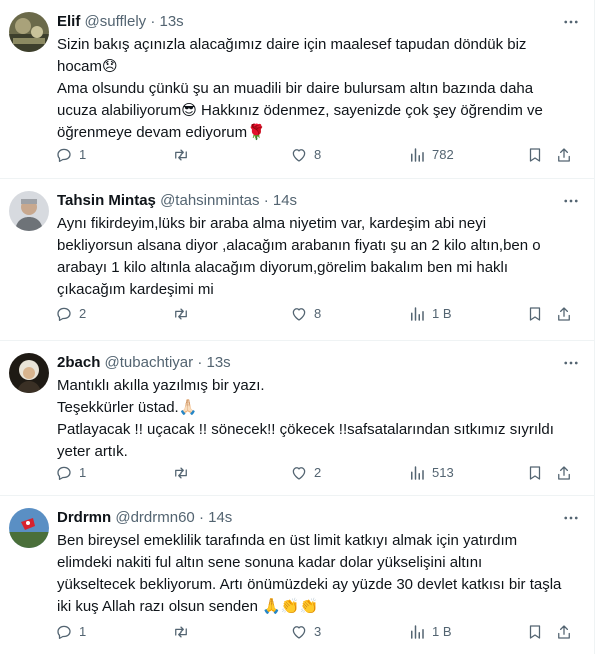 The image size is (595, 654). I want to click on like-count: 3, so click(318, 631).